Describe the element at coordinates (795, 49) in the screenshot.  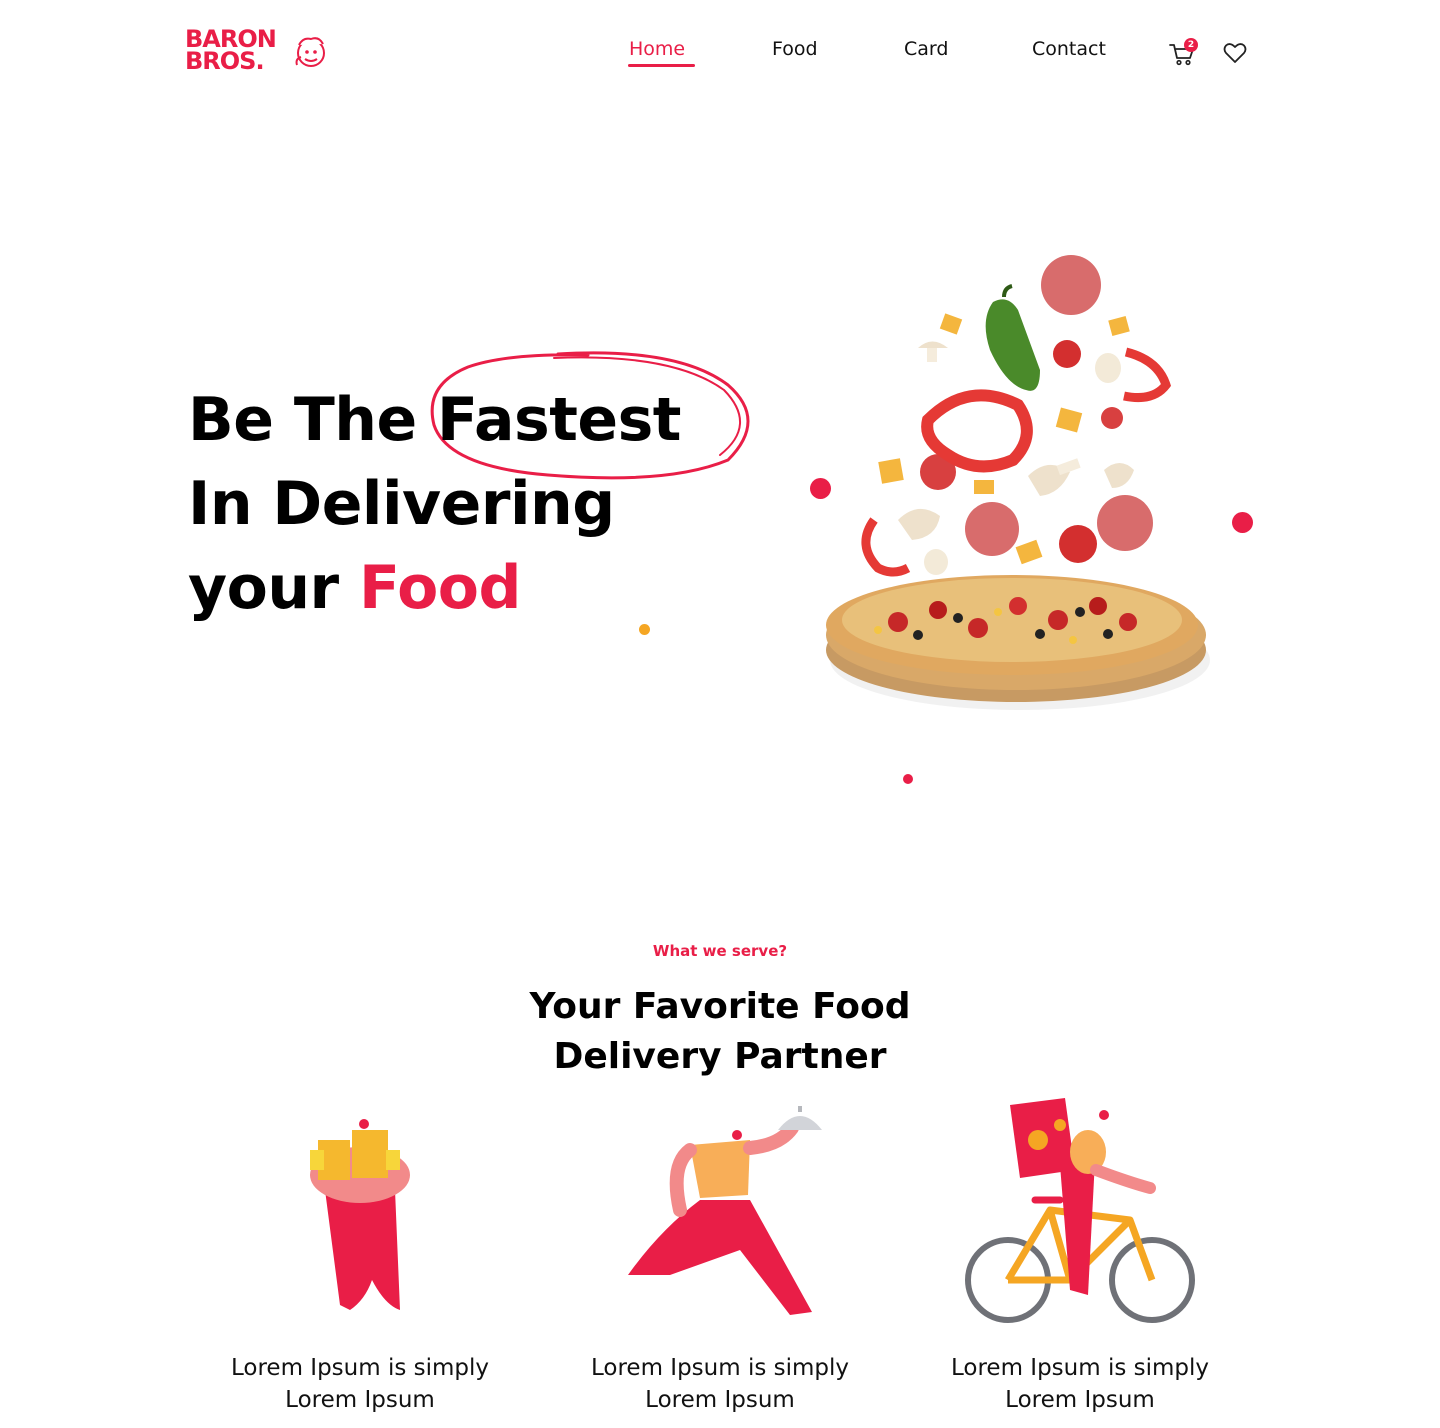
I see `nav-food: Food` at that location.